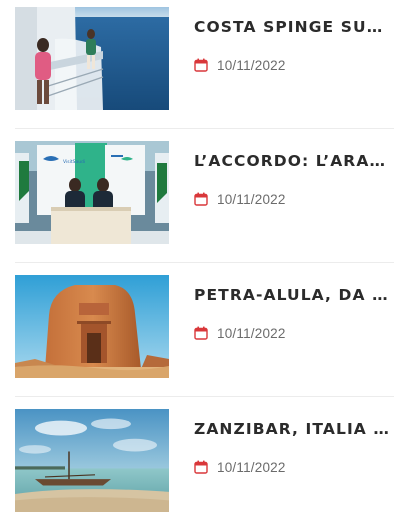  I want to click on svg-text: VisitSaudi, so click(74, 162).